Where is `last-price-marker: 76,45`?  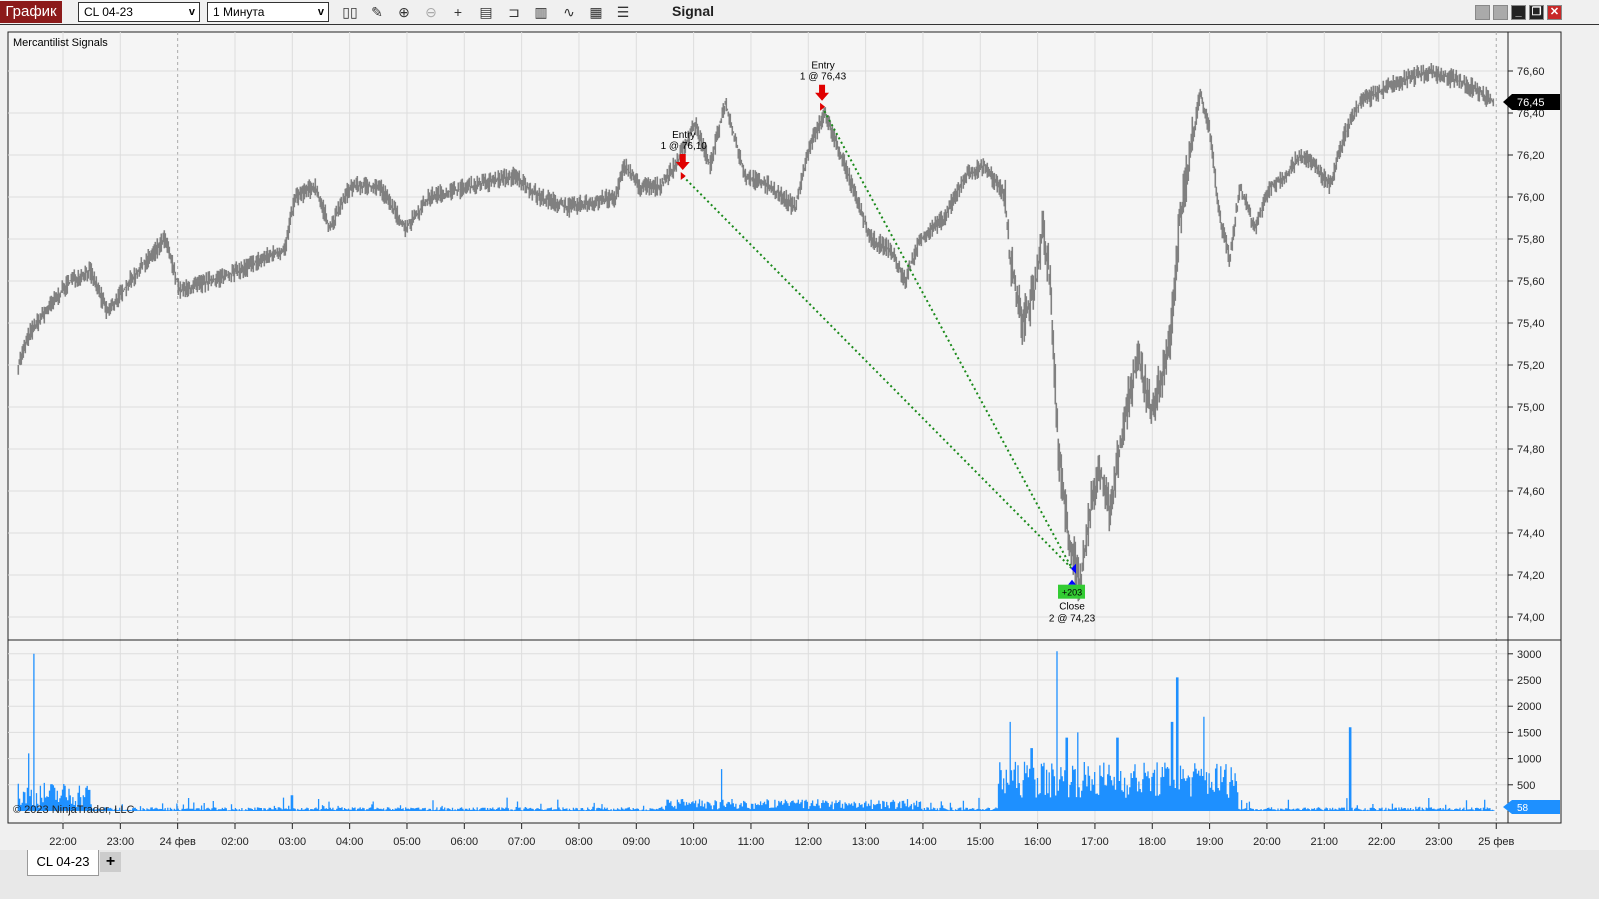 last-price-marker: 76,45 is located at coordinates (1531, 102).